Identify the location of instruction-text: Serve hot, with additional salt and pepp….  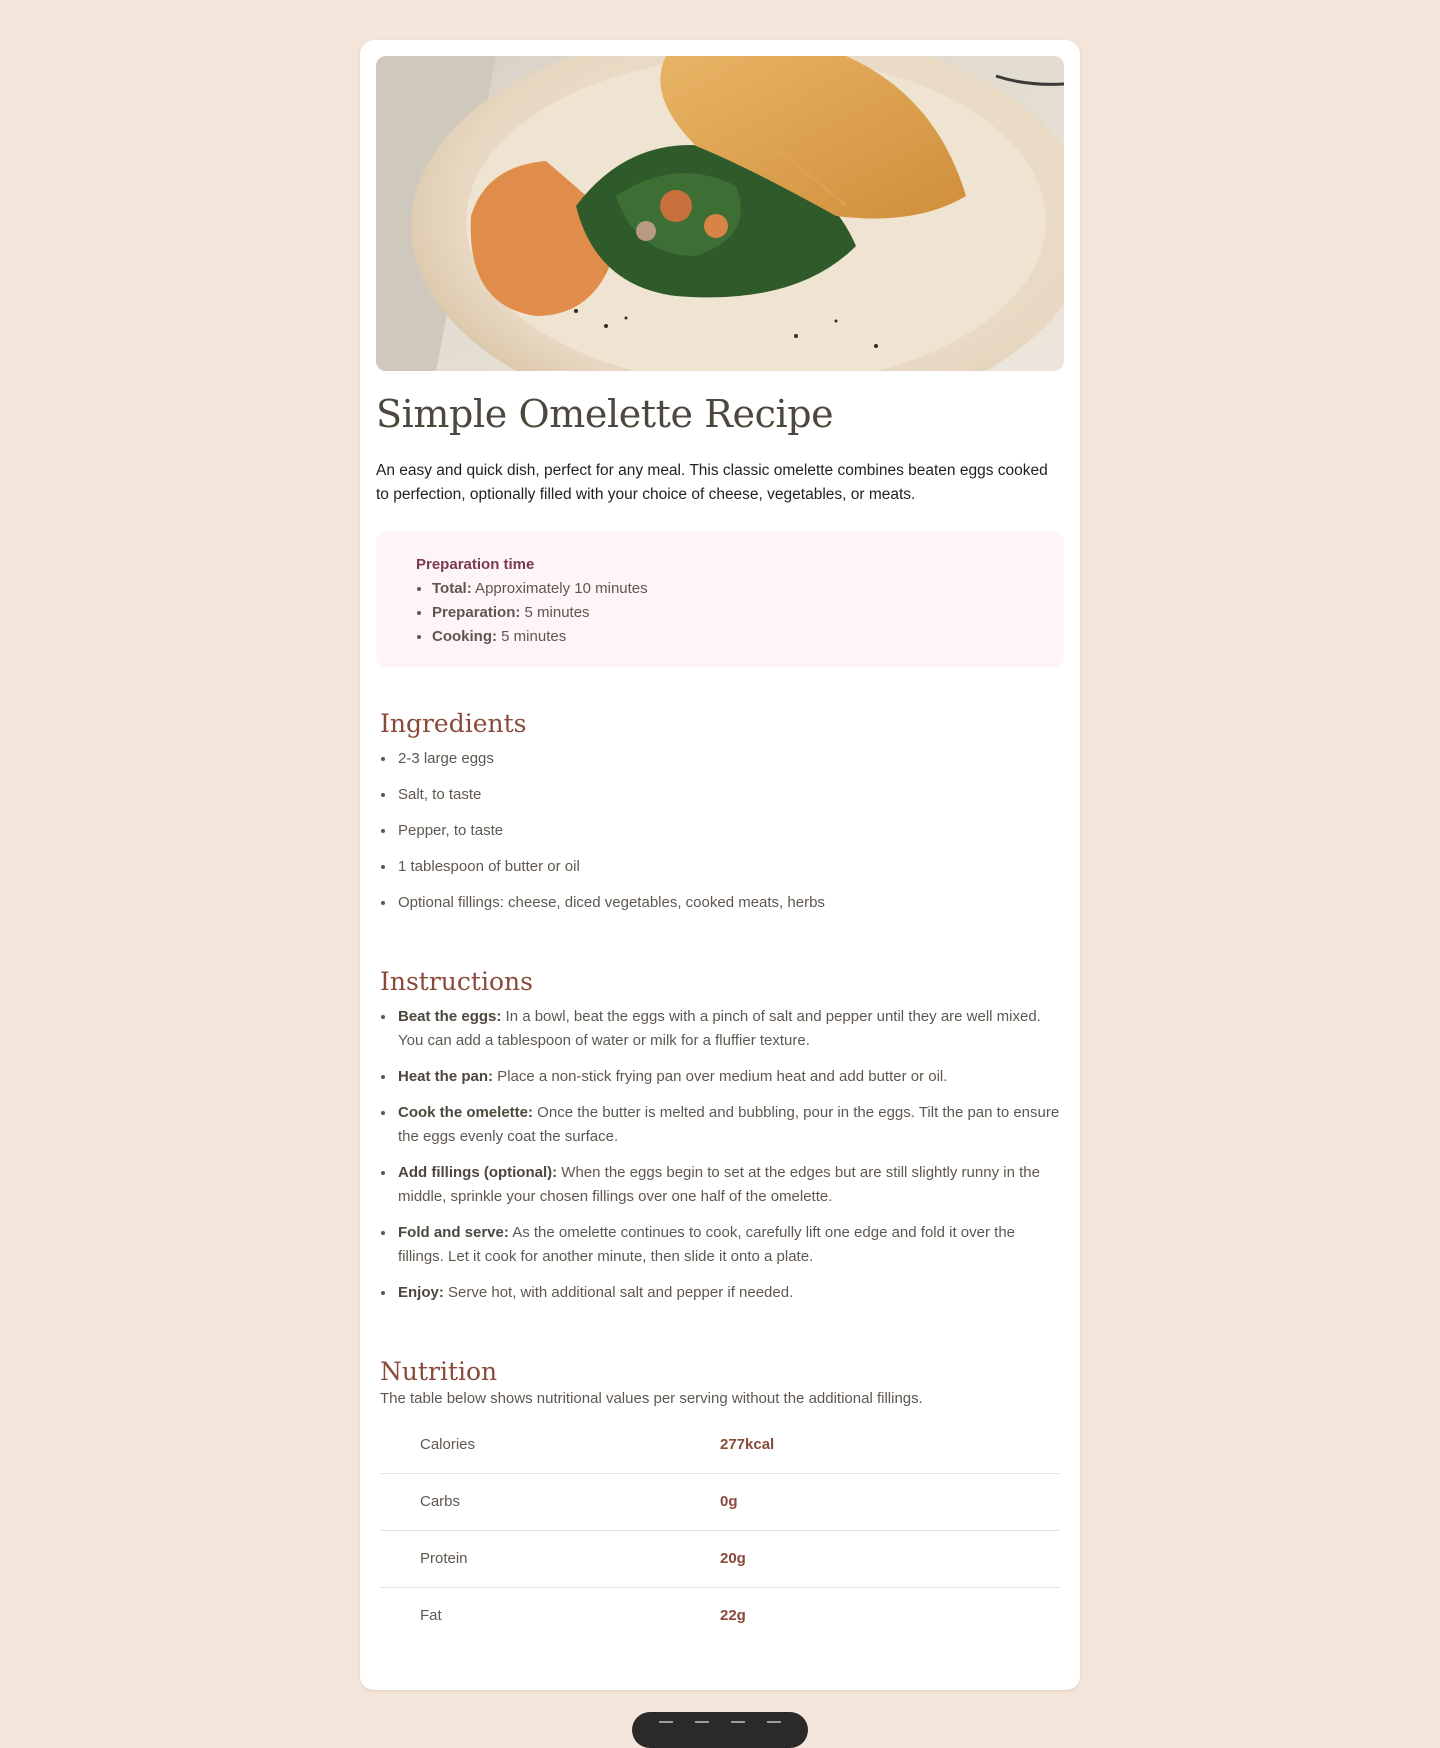
(618, 1292).